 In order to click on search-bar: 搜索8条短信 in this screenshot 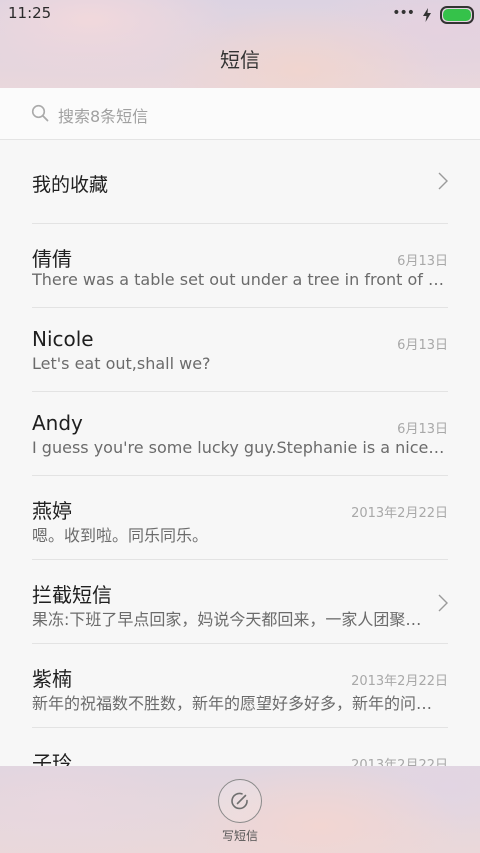, I will do `click(240, 114)`.